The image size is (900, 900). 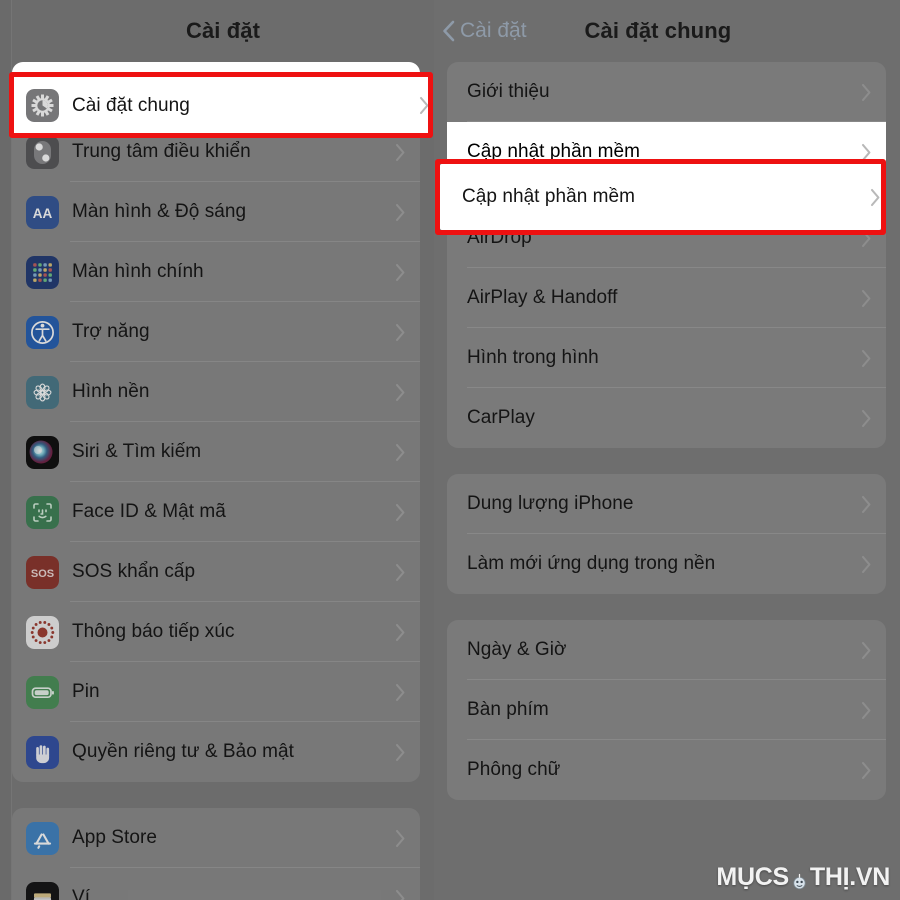 I want to click on list-item-label: Dung lượng iPhone, so click(x=550, y=503).